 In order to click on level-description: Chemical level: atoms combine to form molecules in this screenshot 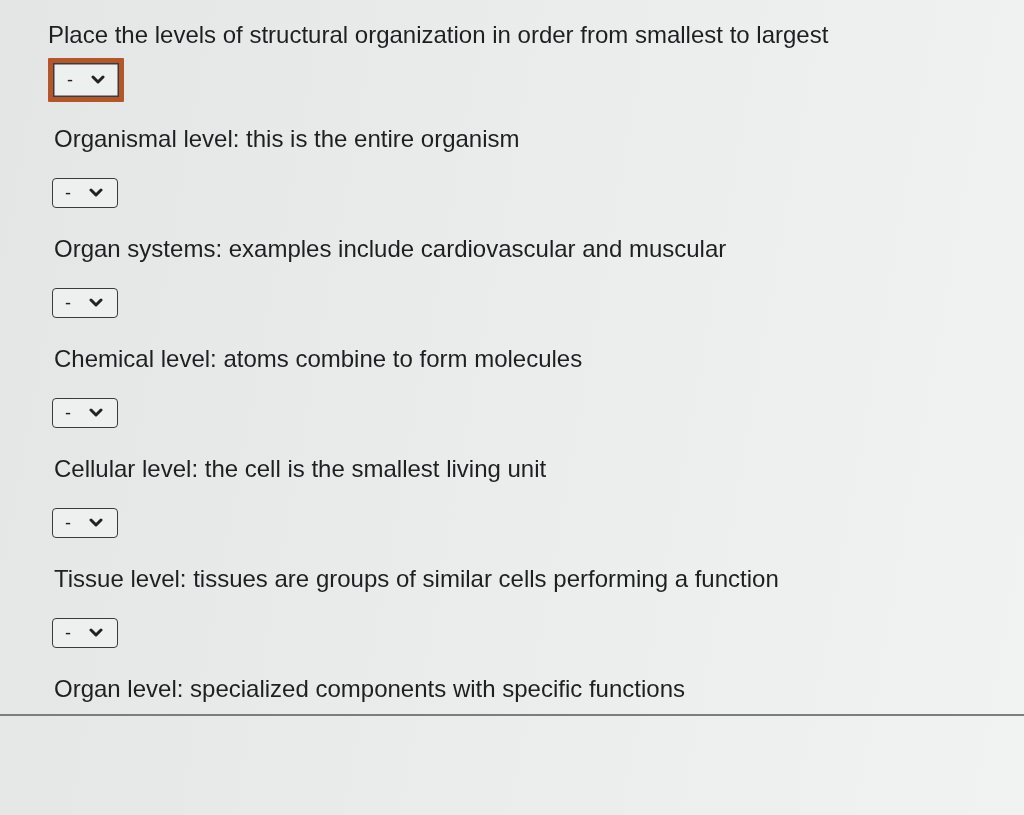, I will do `click(318, 359)`.